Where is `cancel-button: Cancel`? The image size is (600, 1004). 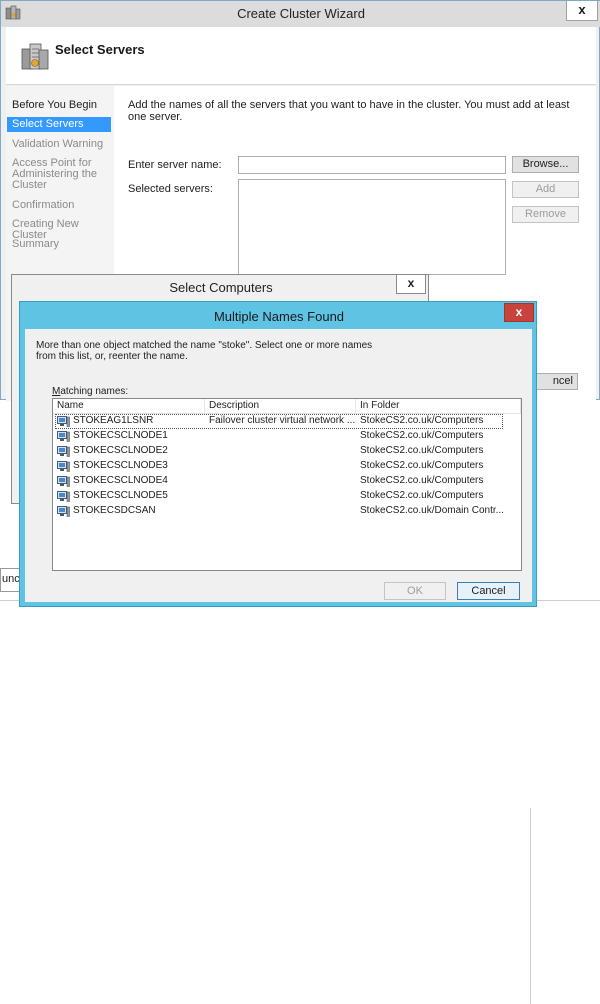 cancel-button: Cancel is located at coordinates (488, 591).